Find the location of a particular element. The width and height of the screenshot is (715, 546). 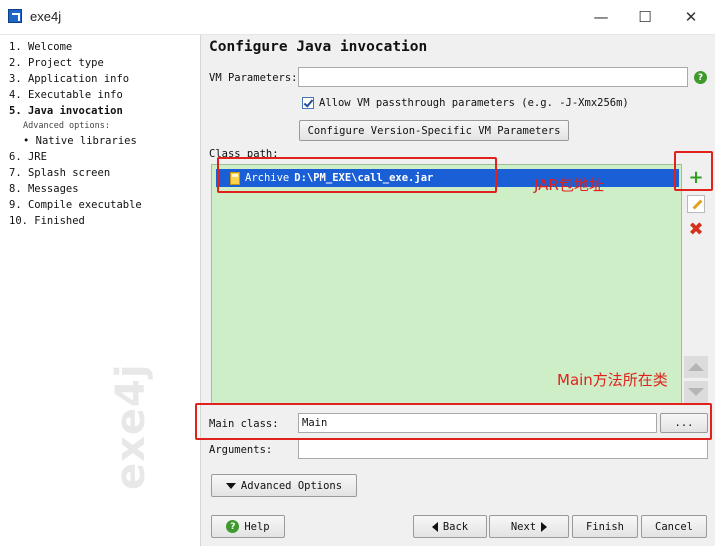

step-executable-info: 4. Executable info is located at coordinates (75, 95).